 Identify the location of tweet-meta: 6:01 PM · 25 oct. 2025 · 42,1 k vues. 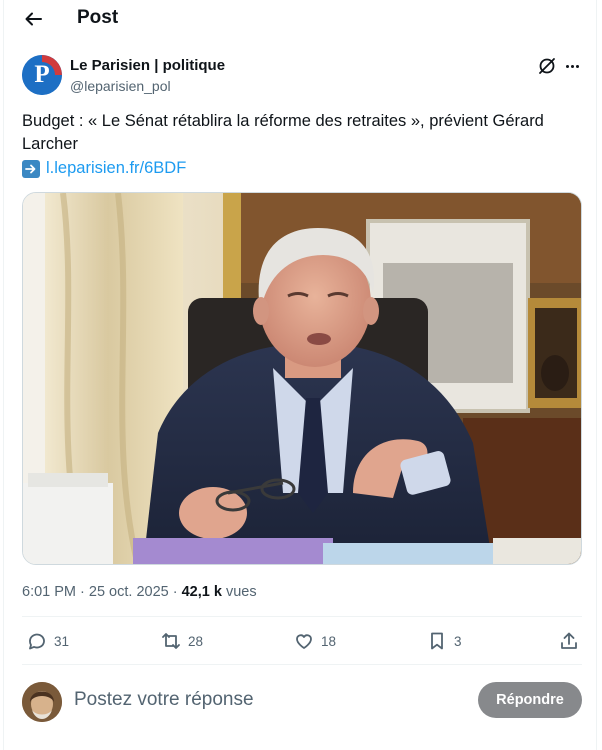
(139, 592).